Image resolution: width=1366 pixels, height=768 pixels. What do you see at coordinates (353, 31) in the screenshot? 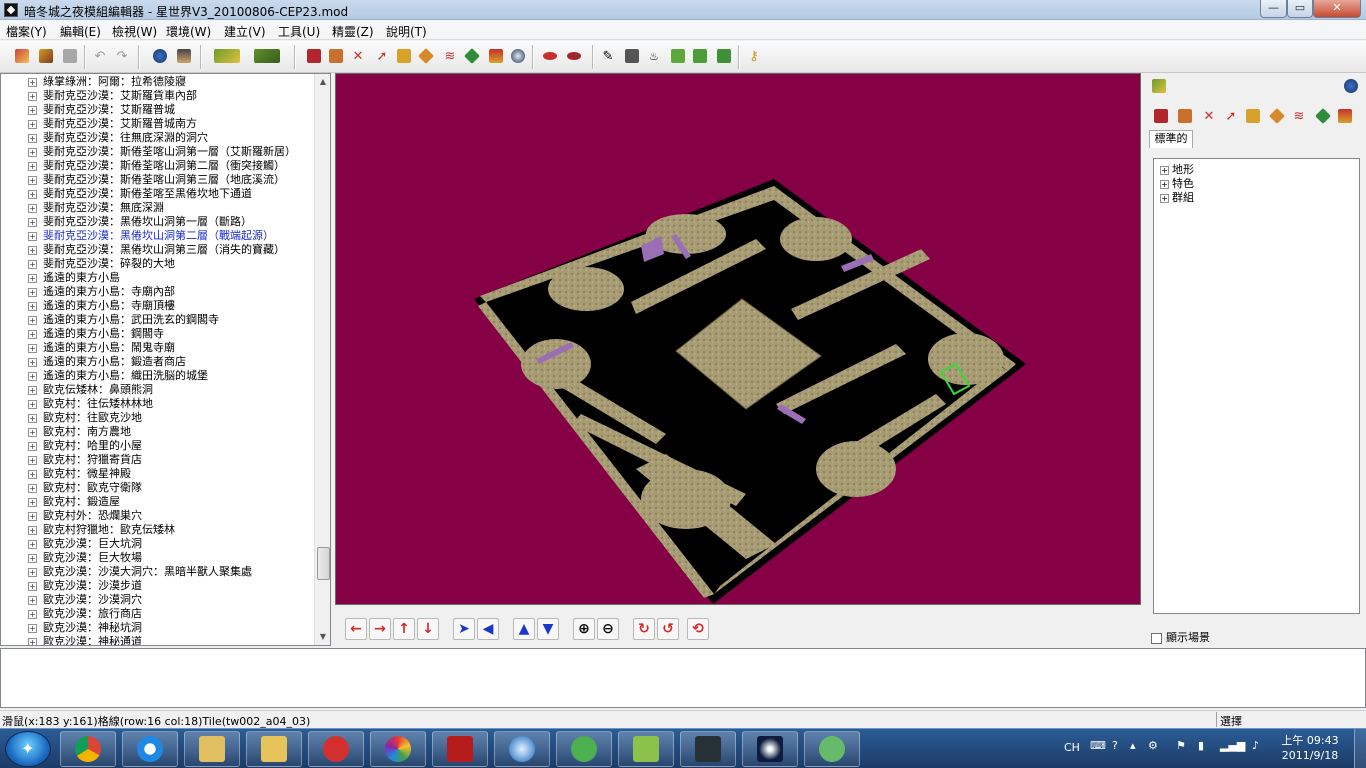
I see `menu-wizards: 精靈(Z)` at bounding box center [353, 31].